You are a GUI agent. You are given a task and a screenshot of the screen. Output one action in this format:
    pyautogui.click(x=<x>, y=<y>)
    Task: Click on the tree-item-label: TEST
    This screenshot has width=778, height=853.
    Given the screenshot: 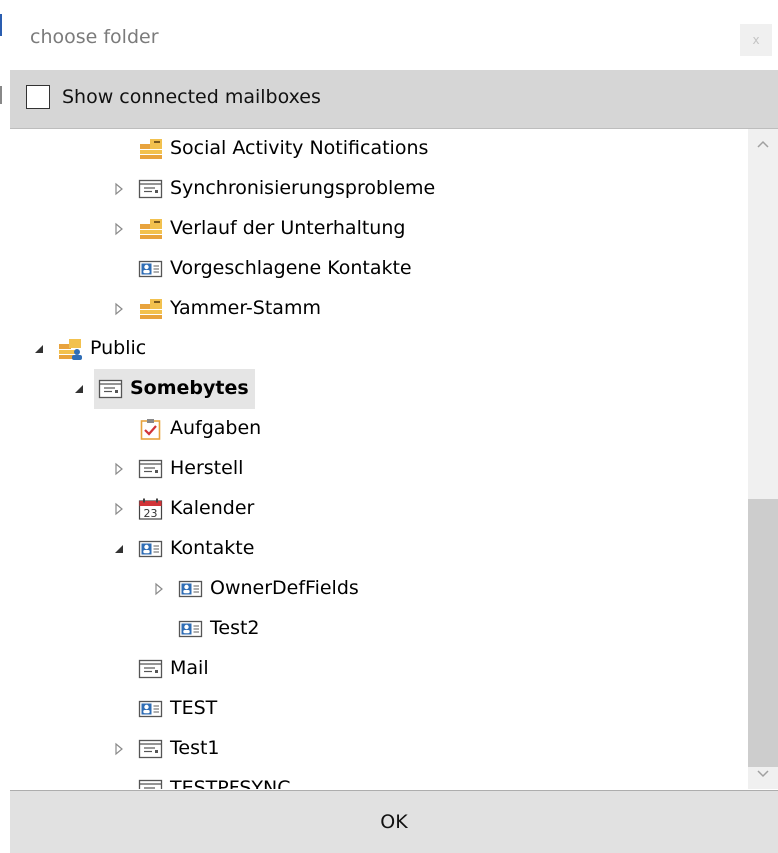 What is the action you would take?
    pyautogui.click(x=194, y=708)
    